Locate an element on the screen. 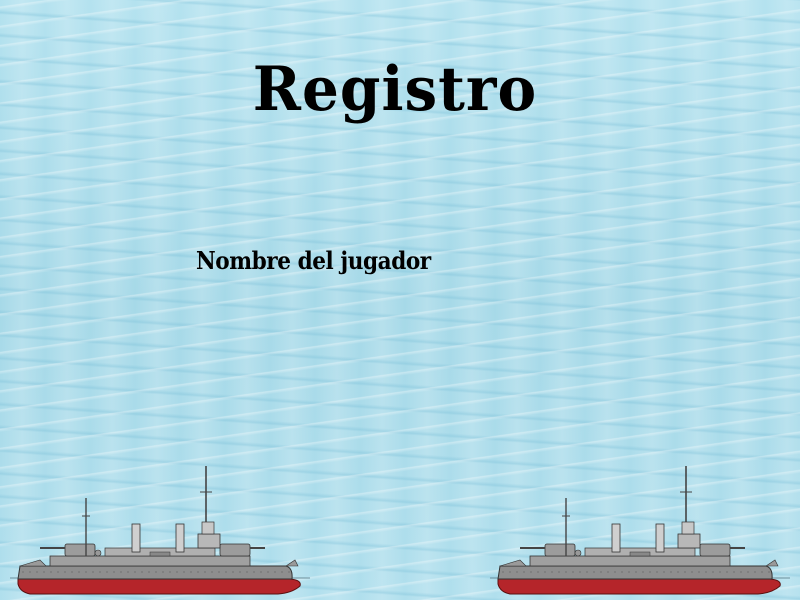 The width and height of the screenshot is (800, 600). battleship-right-icon is located at coordinates (640, 530).